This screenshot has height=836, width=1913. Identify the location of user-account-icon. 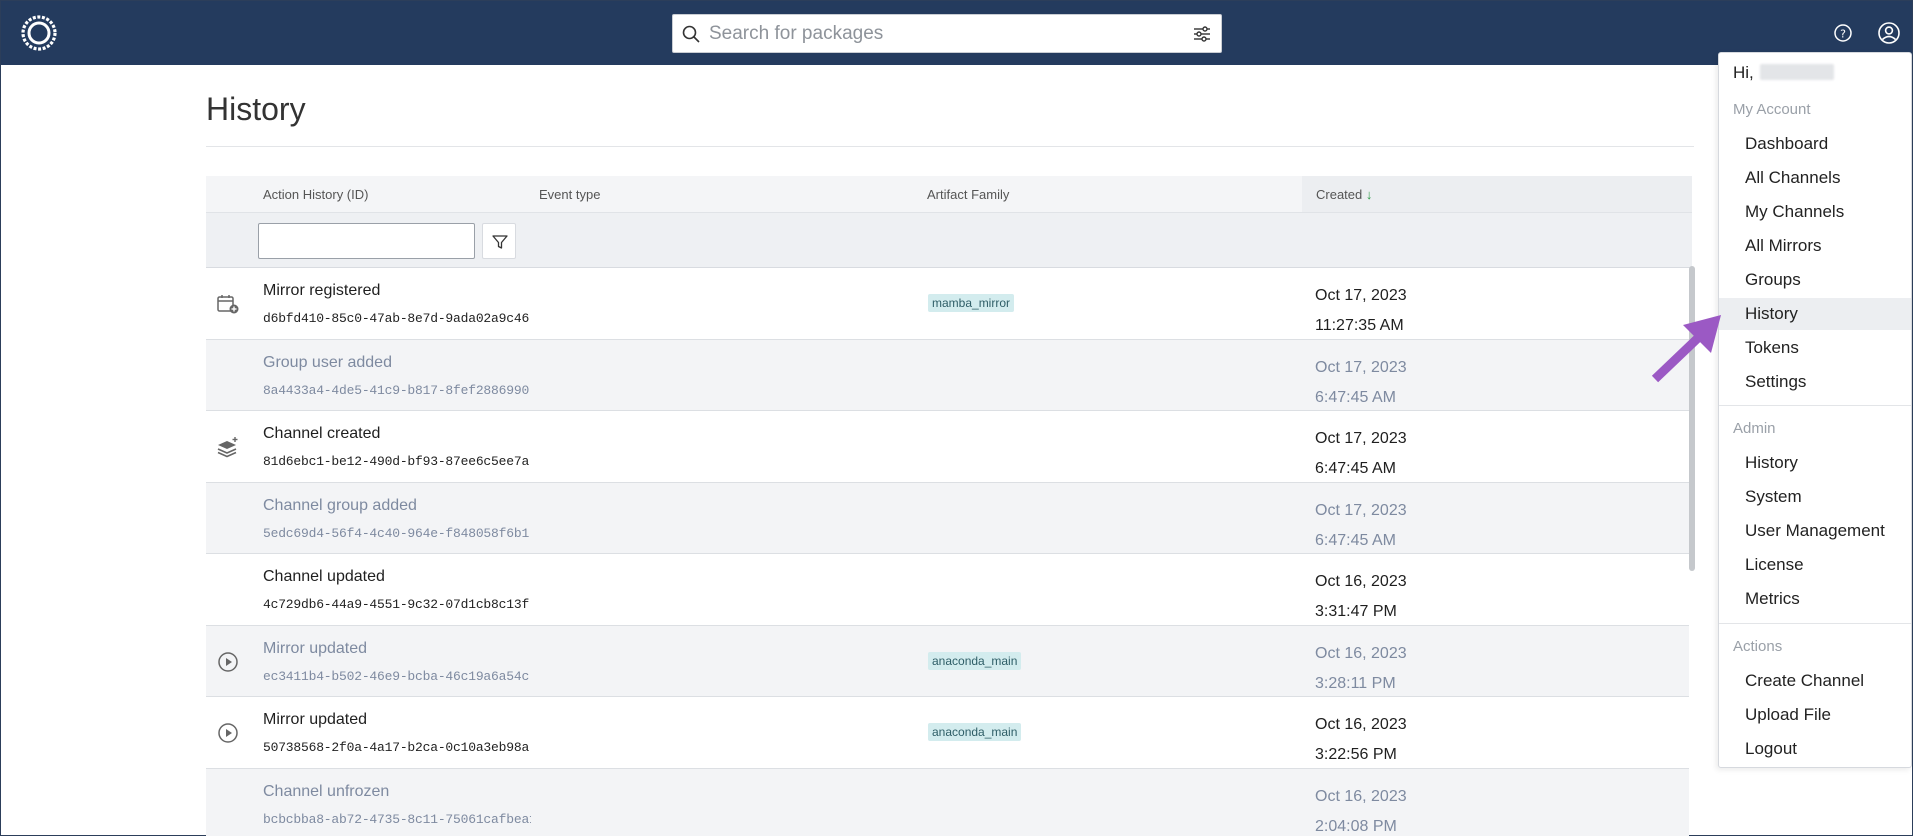
(1889, 33).